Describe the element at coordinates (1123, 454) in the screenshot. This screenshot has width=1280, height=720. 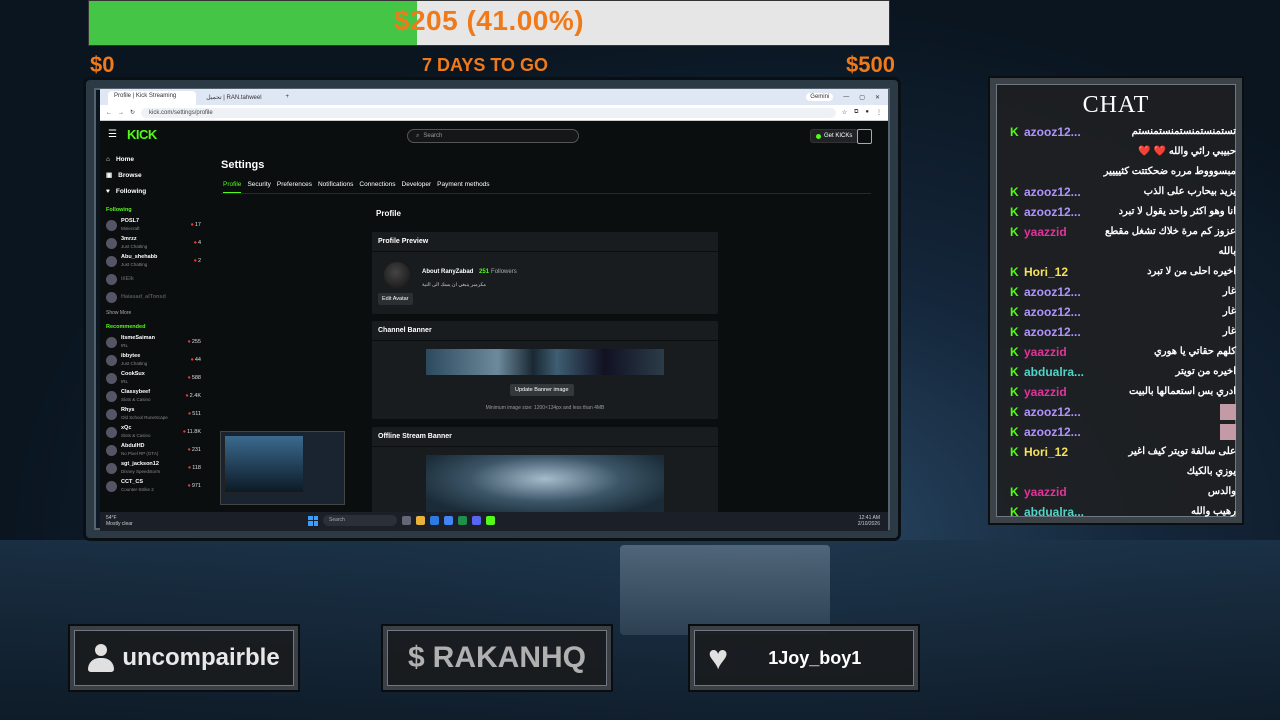
I see `chat-message: K Hori_12 على سالفة تويتر كيف اغير` at that location.